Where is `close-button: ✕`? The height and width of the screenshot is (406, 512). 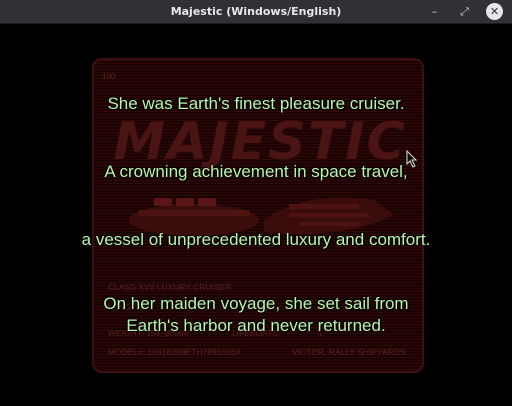 close-button: ✕ is located at coordinates (494, 11).